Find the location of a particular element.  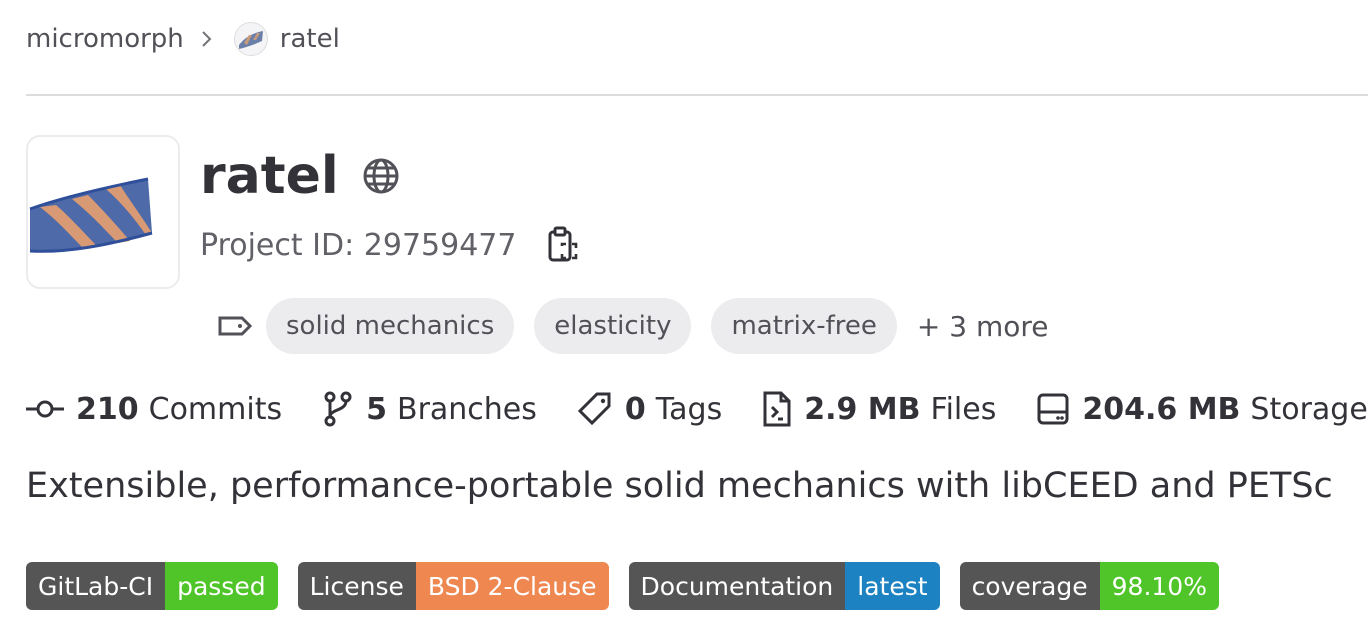

globe-icon is located at coordinates (381, 176).